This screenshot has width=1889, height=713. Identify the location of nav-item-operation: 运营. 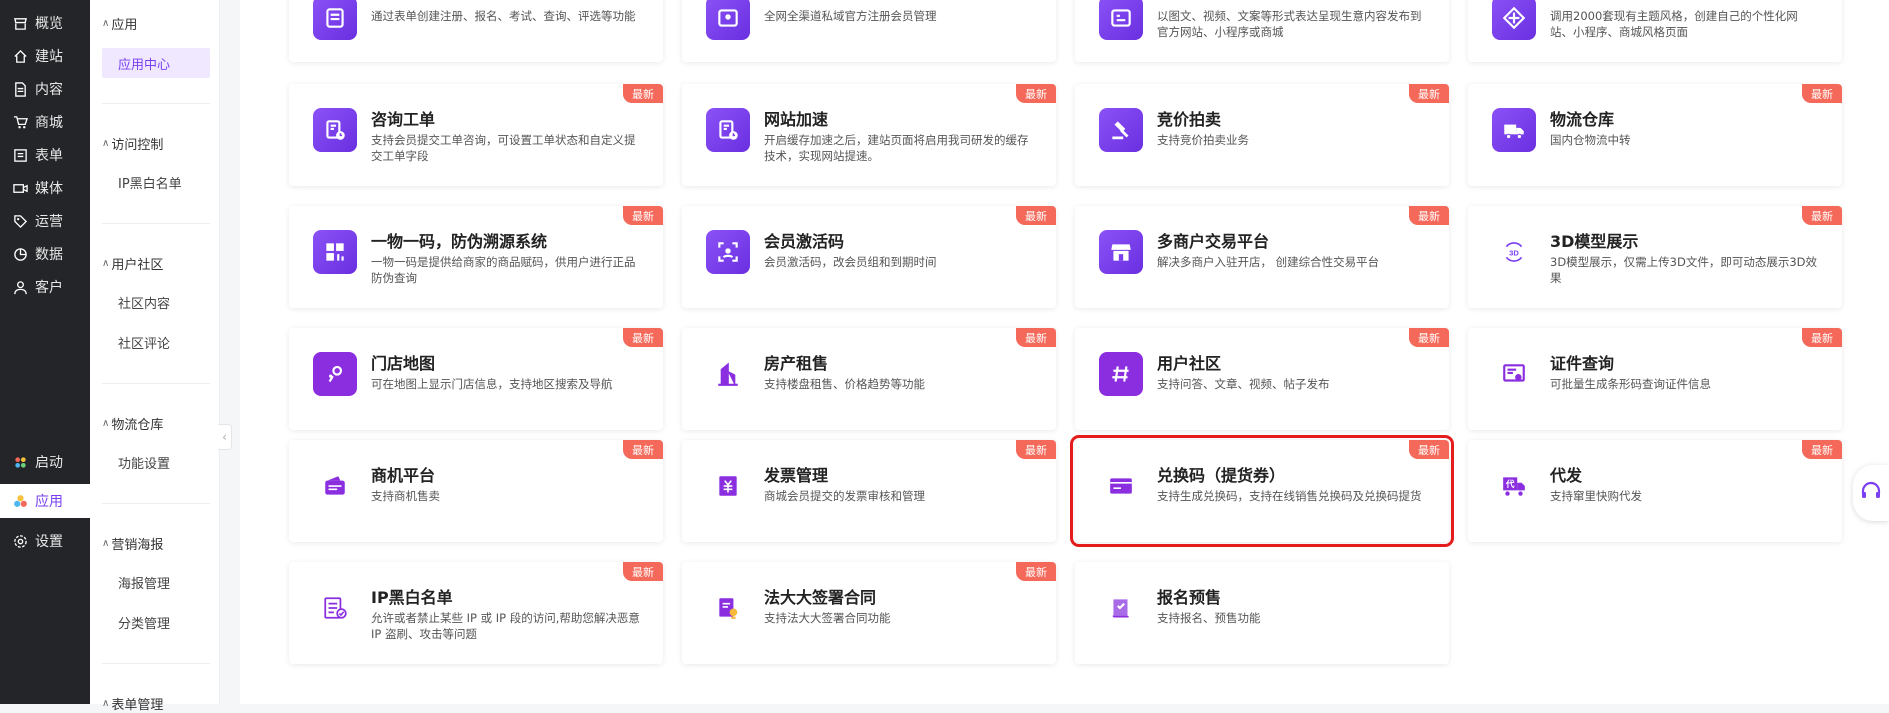
(45, 221).